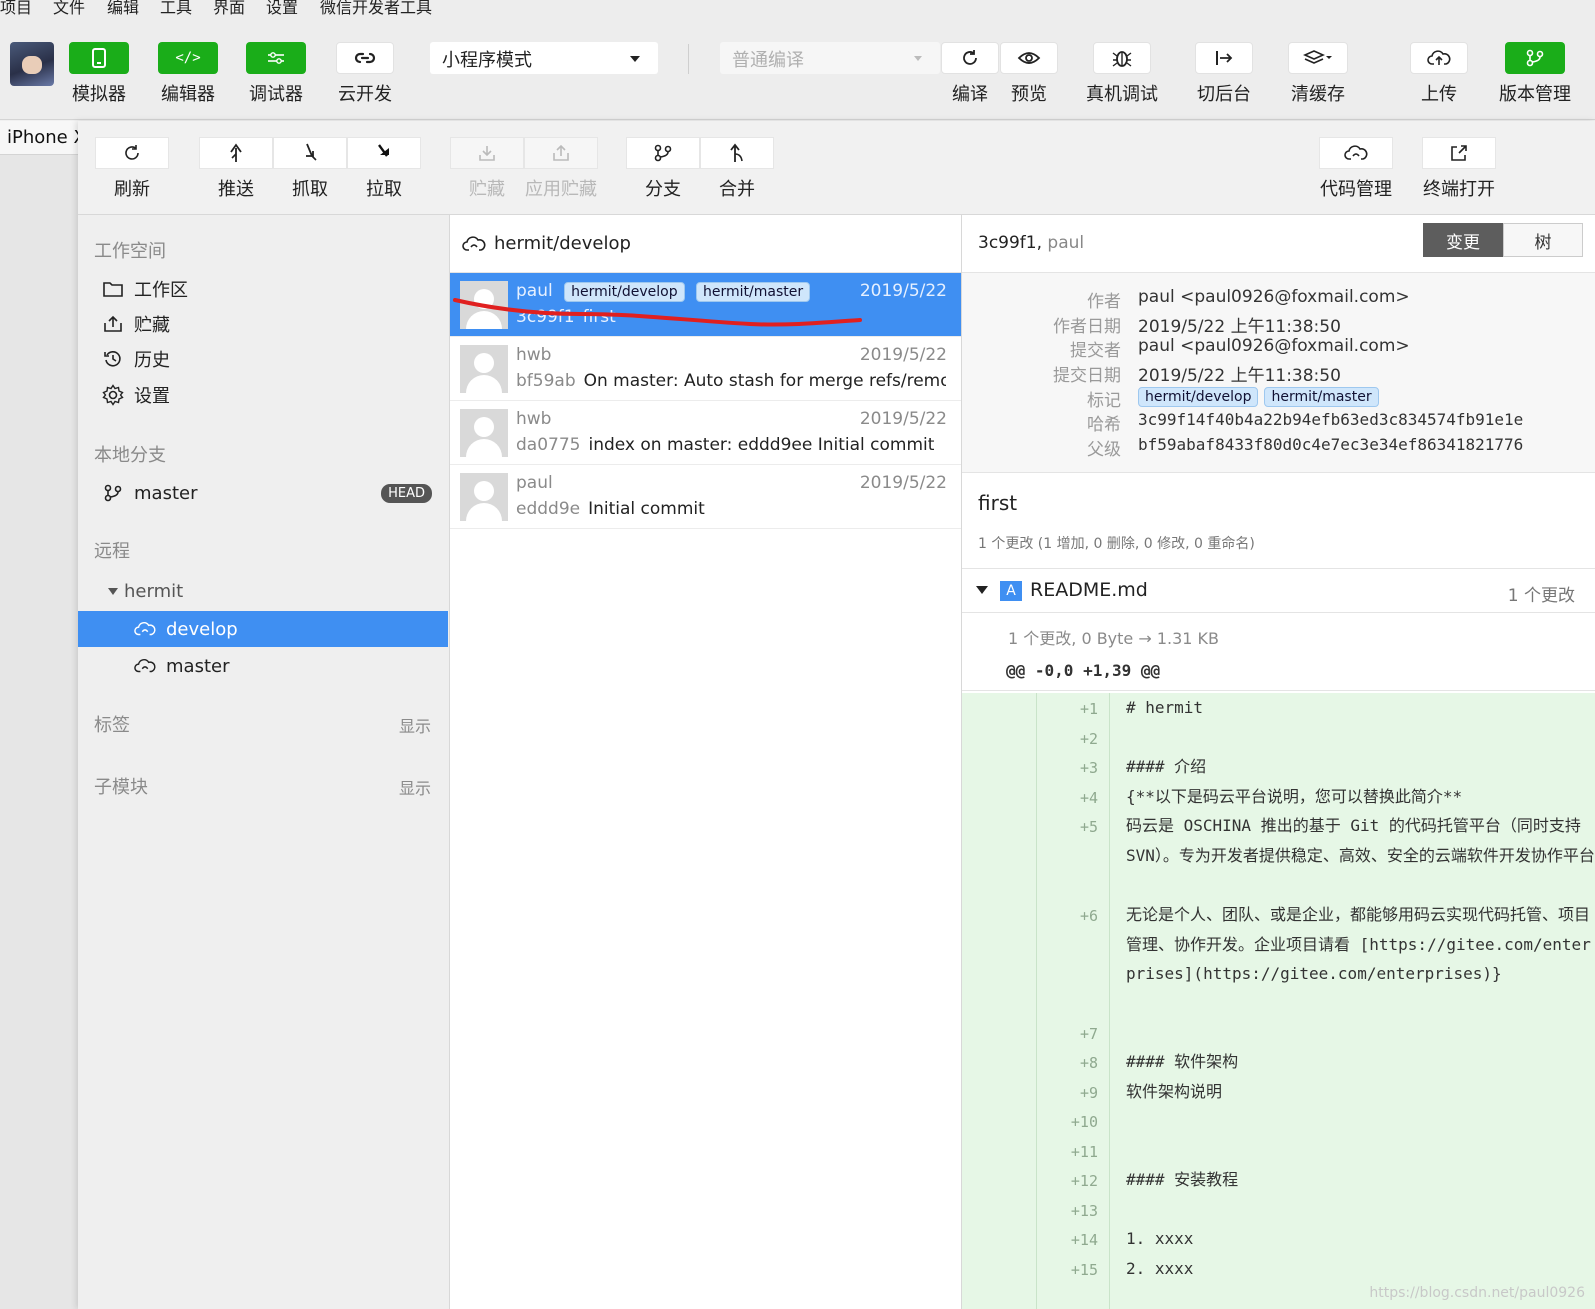  Describe the element at coordinates (534, 419) in the screenshot. I see `commit-author-name: hwb` at that location.